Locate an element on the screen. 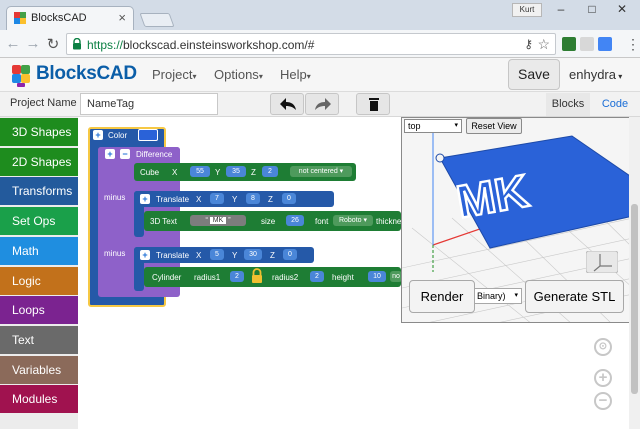 This screenshot has height=429, width=640. browser-menu-icon: ⋮ is located at coordinates (633, 44).